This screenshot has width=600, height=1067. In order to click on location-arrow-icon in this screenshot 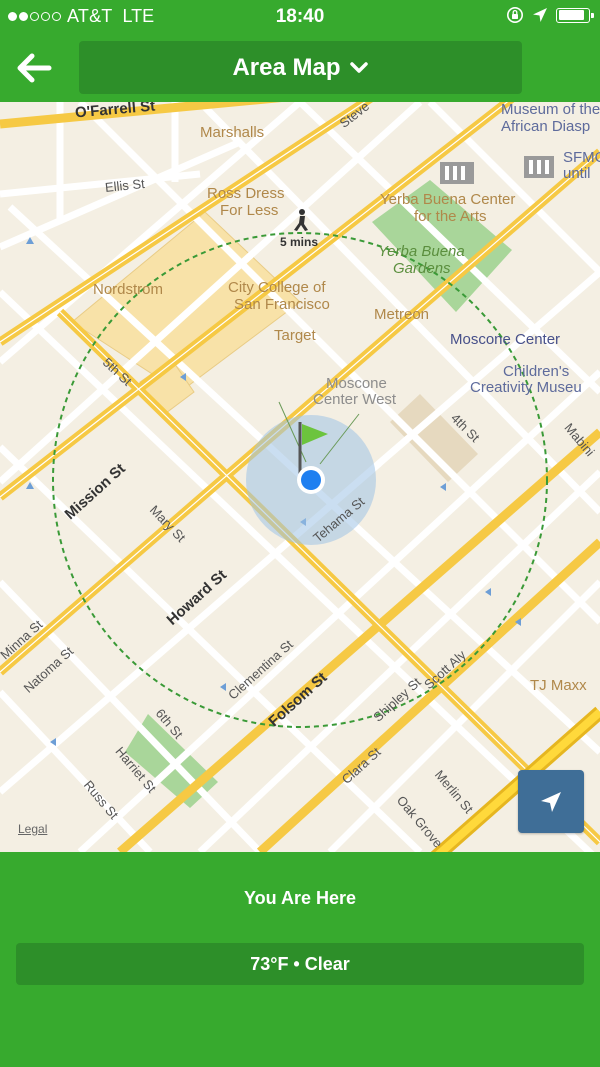, I will do `click(551, 801)`.